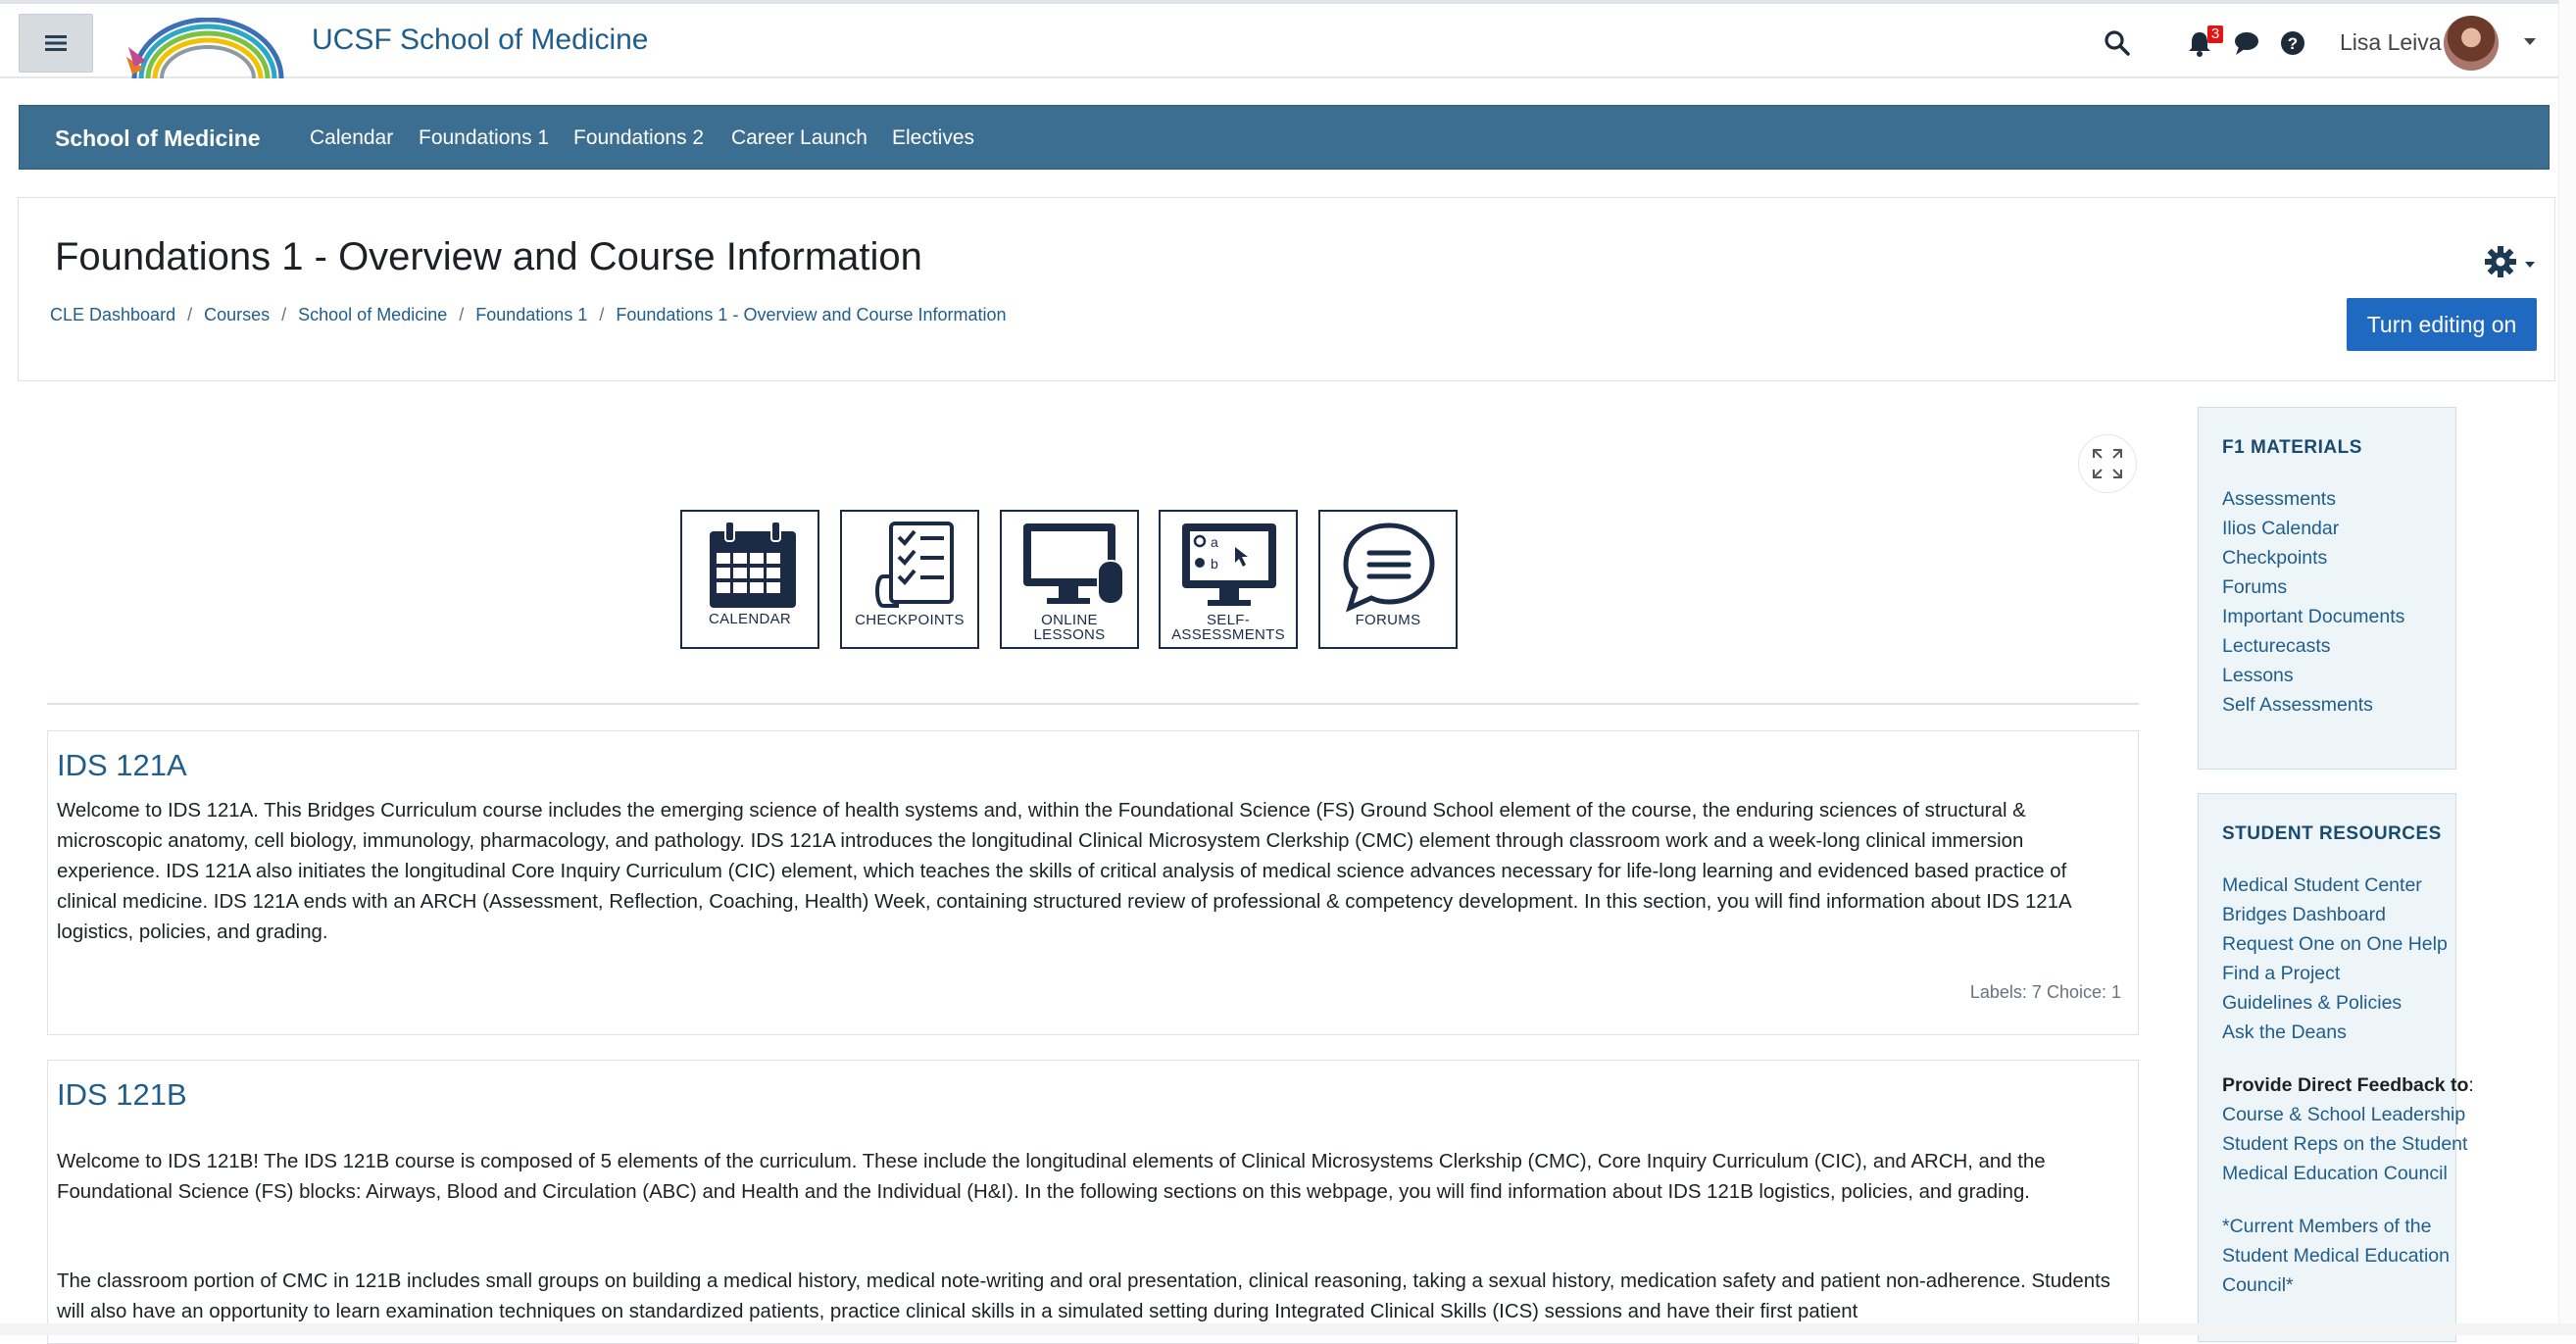 Image resolution: width=2576 pixels, height=1344 pixels. What do you see at coordinates (122, 765) in the screenshot?
I see `section-title: IDS 121A` at bounding box center [122, 765].